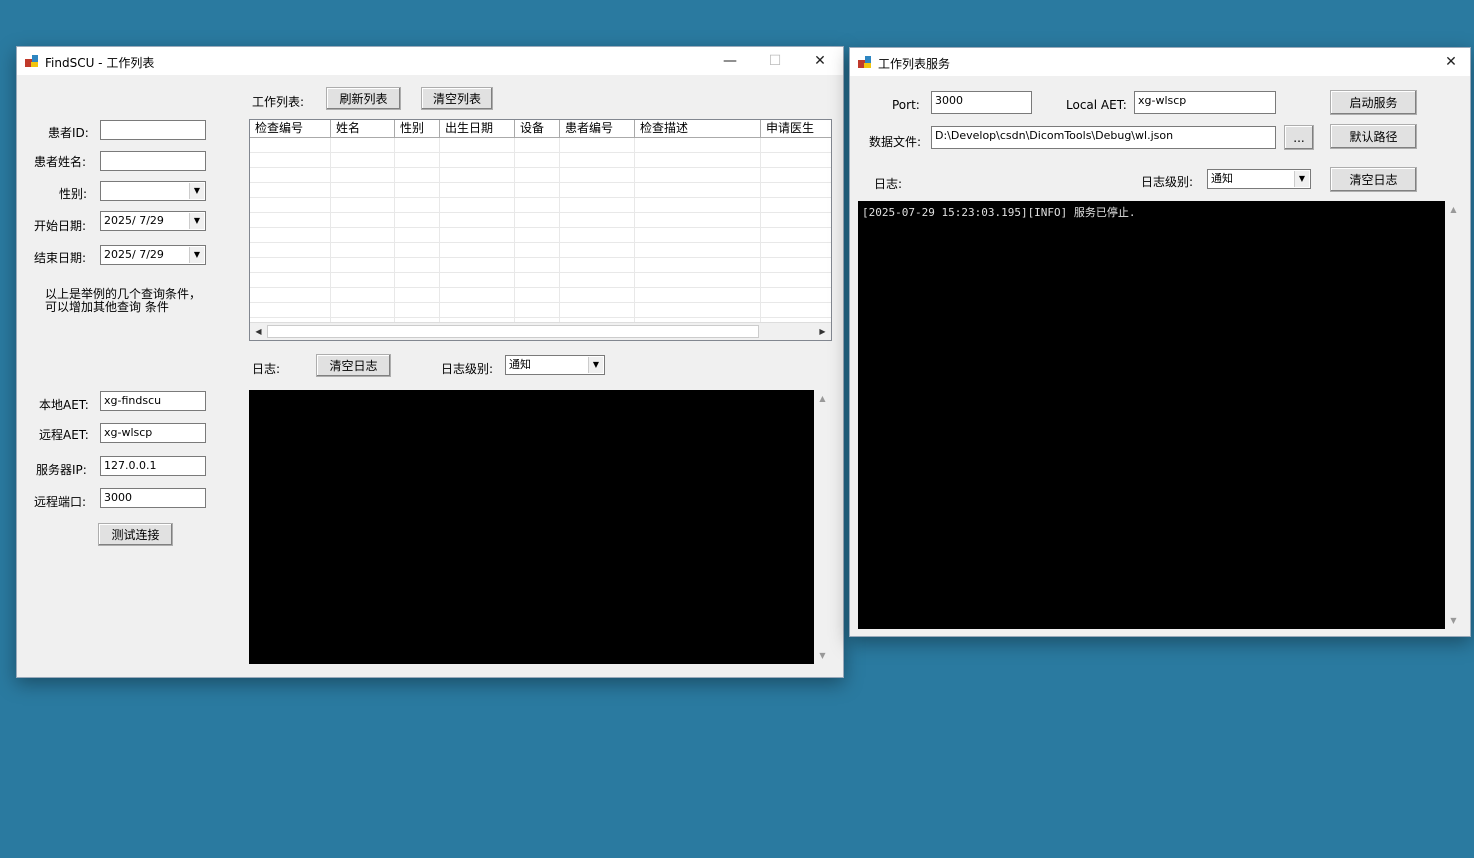 This screenshot has height=858, width=1474. What do you see at coordinates (153, 130) in the screenshot?
I see `patient-id-input` at bounding box center [153, 130].